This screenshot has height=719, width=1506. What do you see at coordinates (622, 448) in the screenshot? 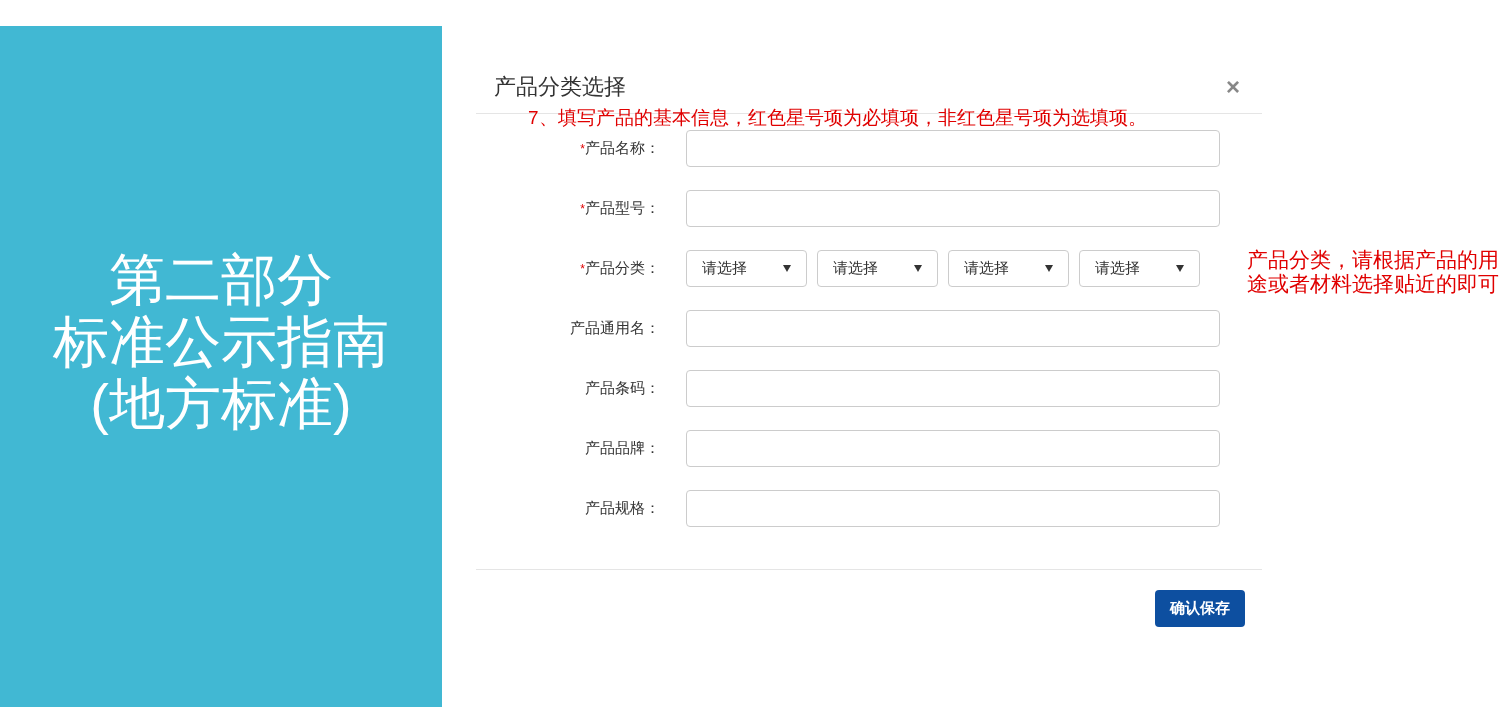
I see `field-label: 产品品牌：` at bounding box center [622, 448].